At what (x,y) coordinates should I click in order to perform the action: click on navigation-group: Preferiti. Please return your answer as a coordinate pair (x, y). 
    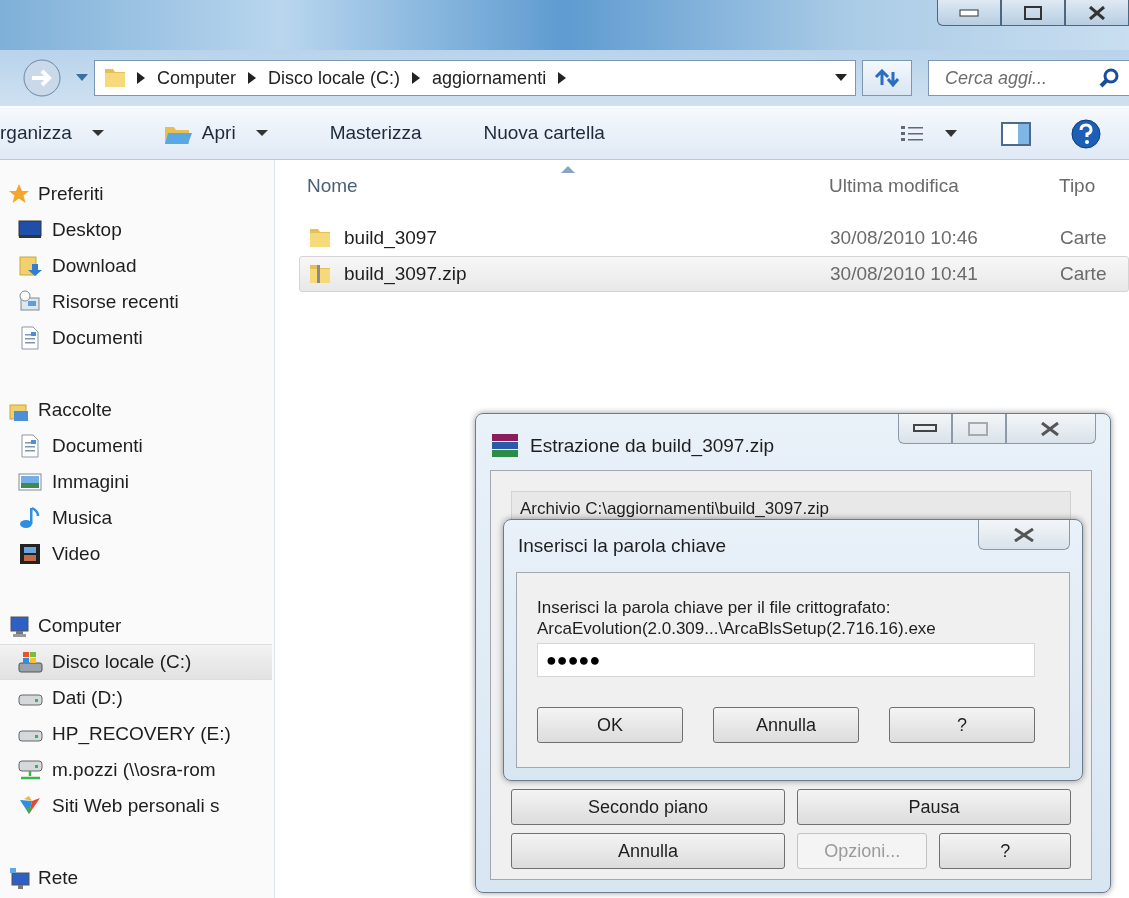
    Looking at the image, I should click on (136, 194).